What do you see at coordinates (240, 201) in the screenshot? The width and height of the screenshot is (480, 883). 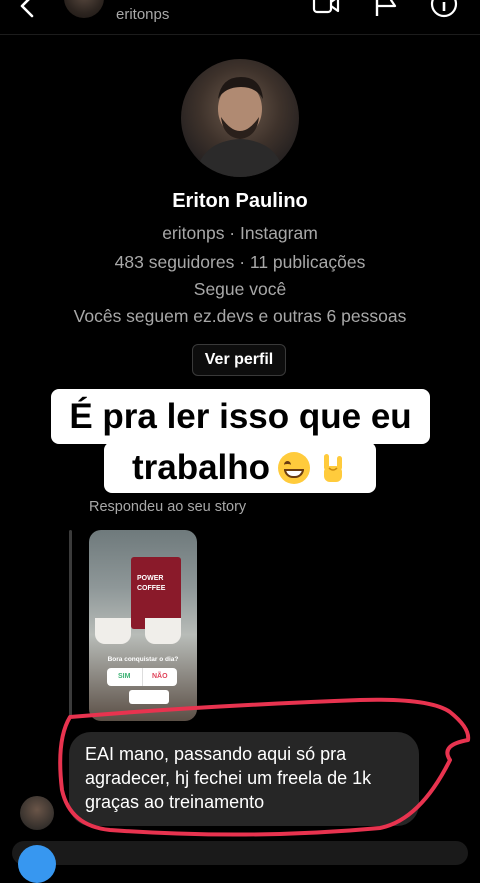 I see `profile-name: Eriton Paulino` at bounding box center [240, 201].